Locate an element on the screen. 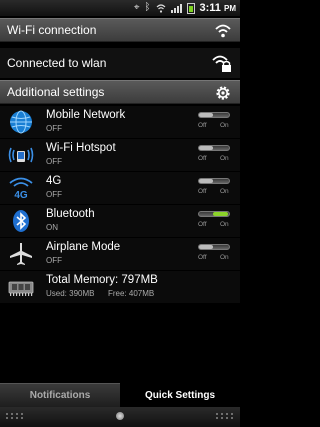  memory-chip-icon is located at coordinates (21, 288).